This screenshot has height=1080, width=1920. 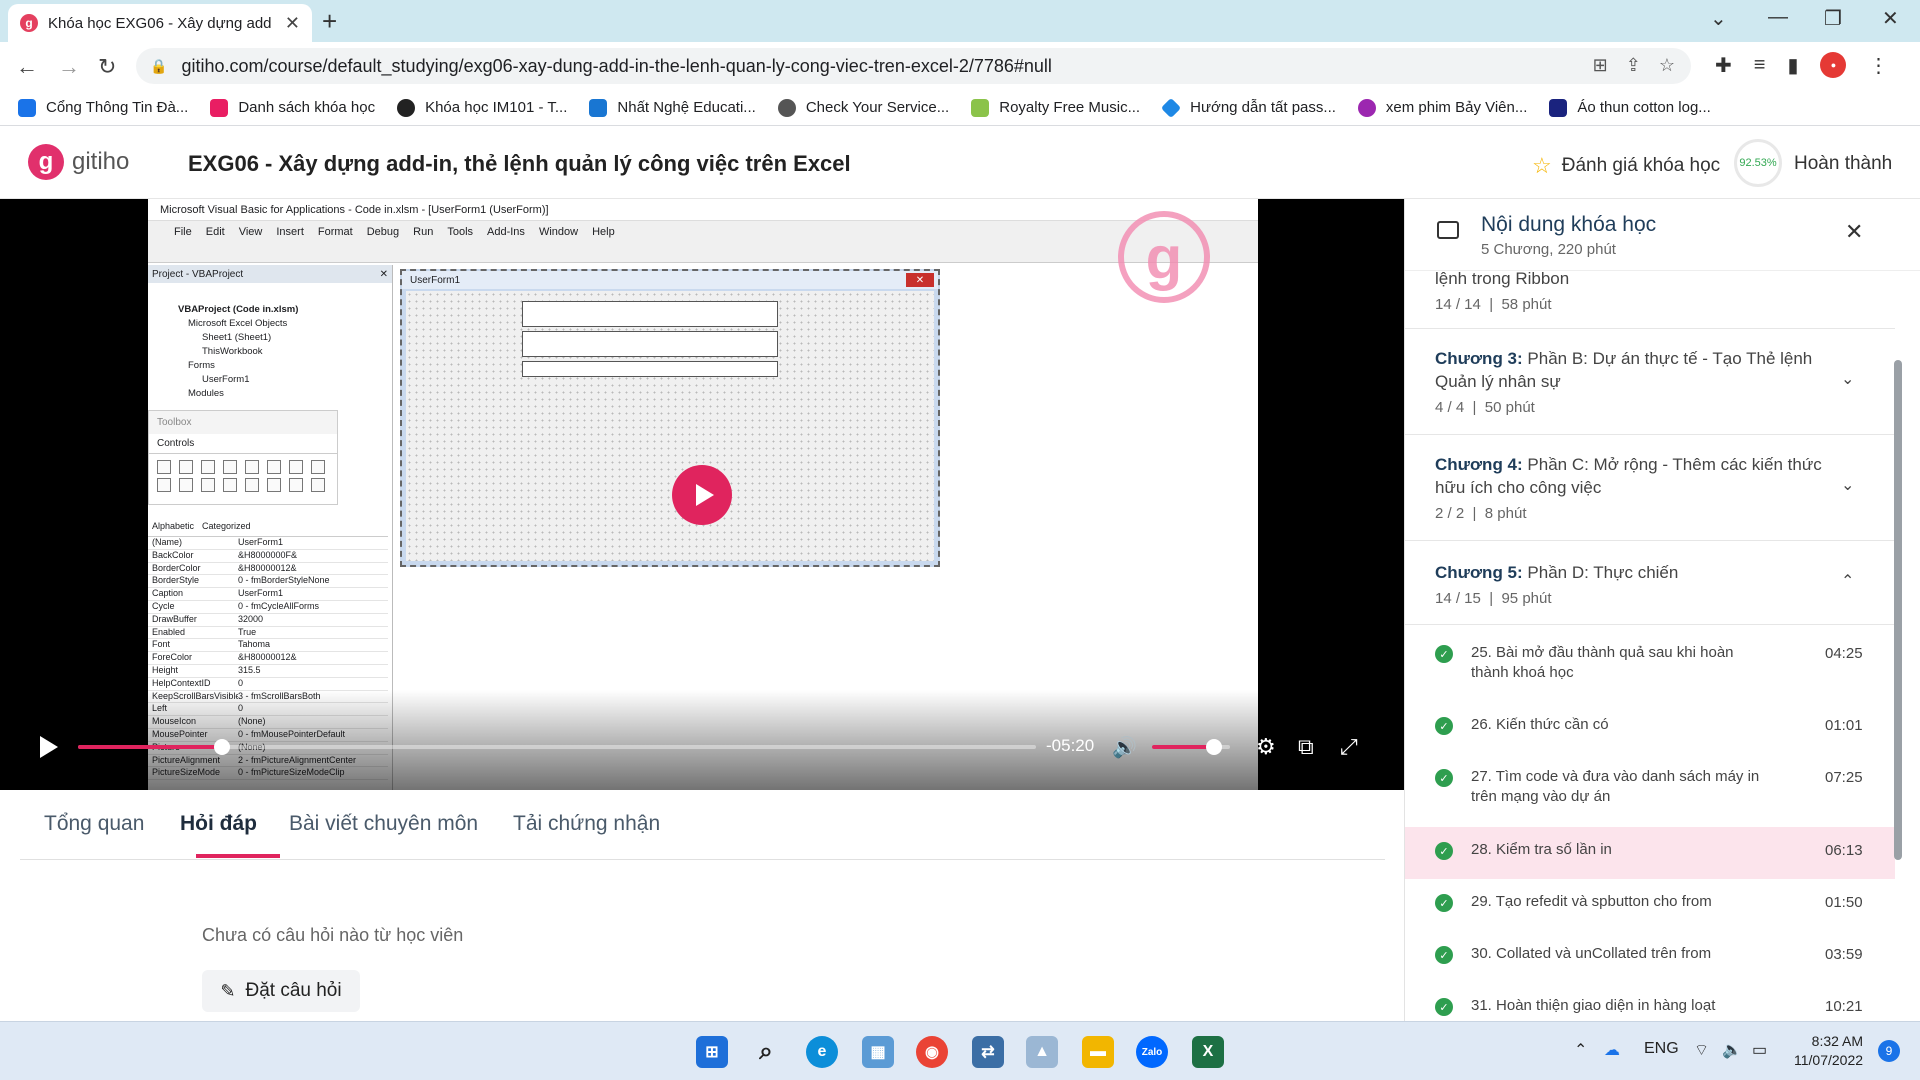 I want to click on seek-handle, so click(x=221, y=747).